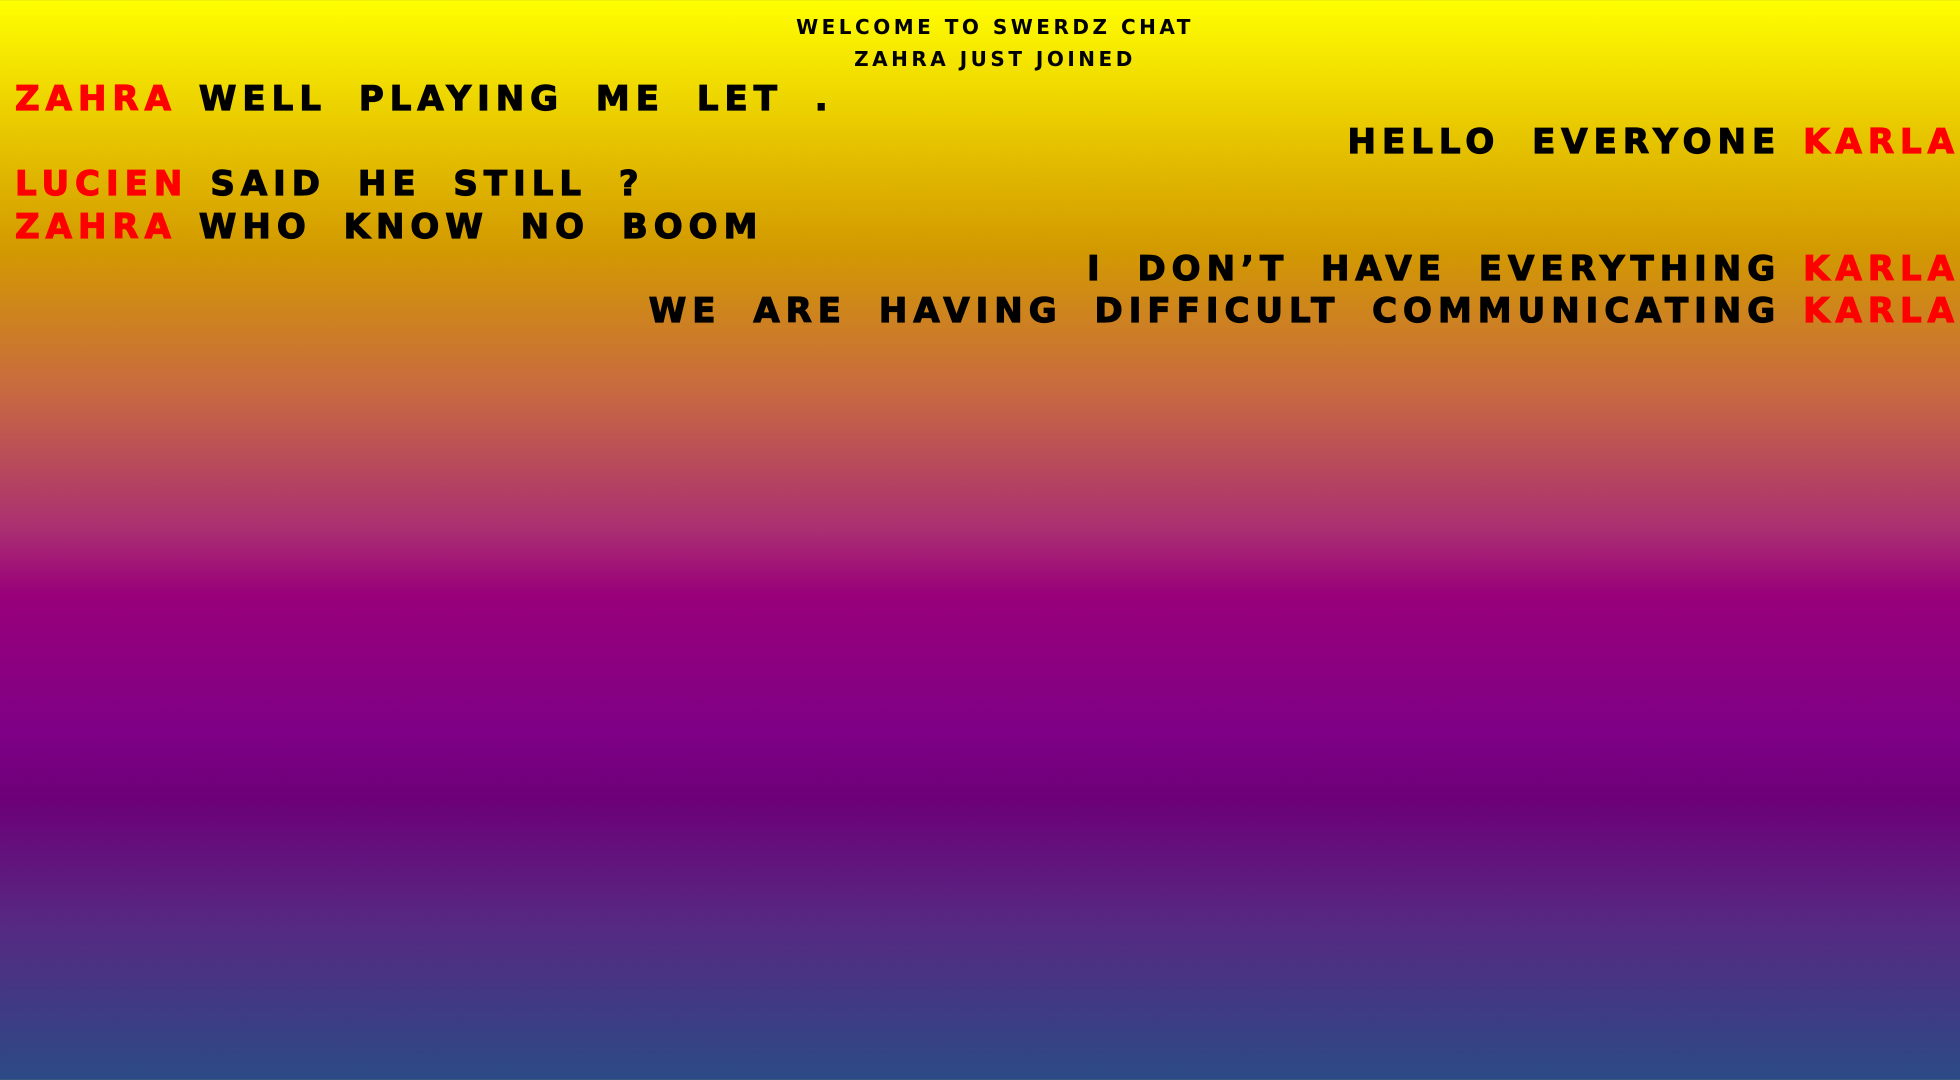 This screenshot has height=1080, width=1960. Describe the element at coordinates (427, 184) in the screenshot. I see `message-text: SAID HE STILL ?` at that location.